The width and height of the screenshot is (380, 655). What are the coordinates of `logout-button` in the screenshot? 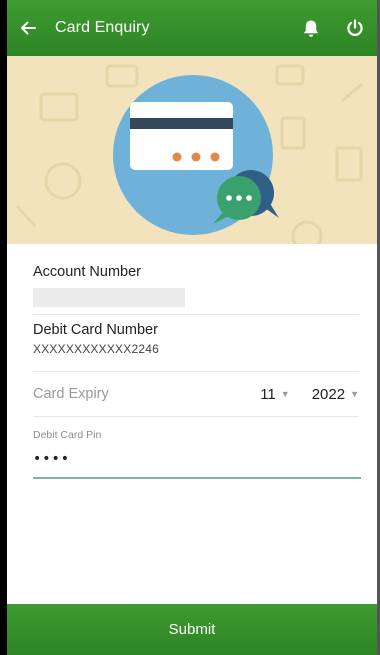 It's located at (355, 28).